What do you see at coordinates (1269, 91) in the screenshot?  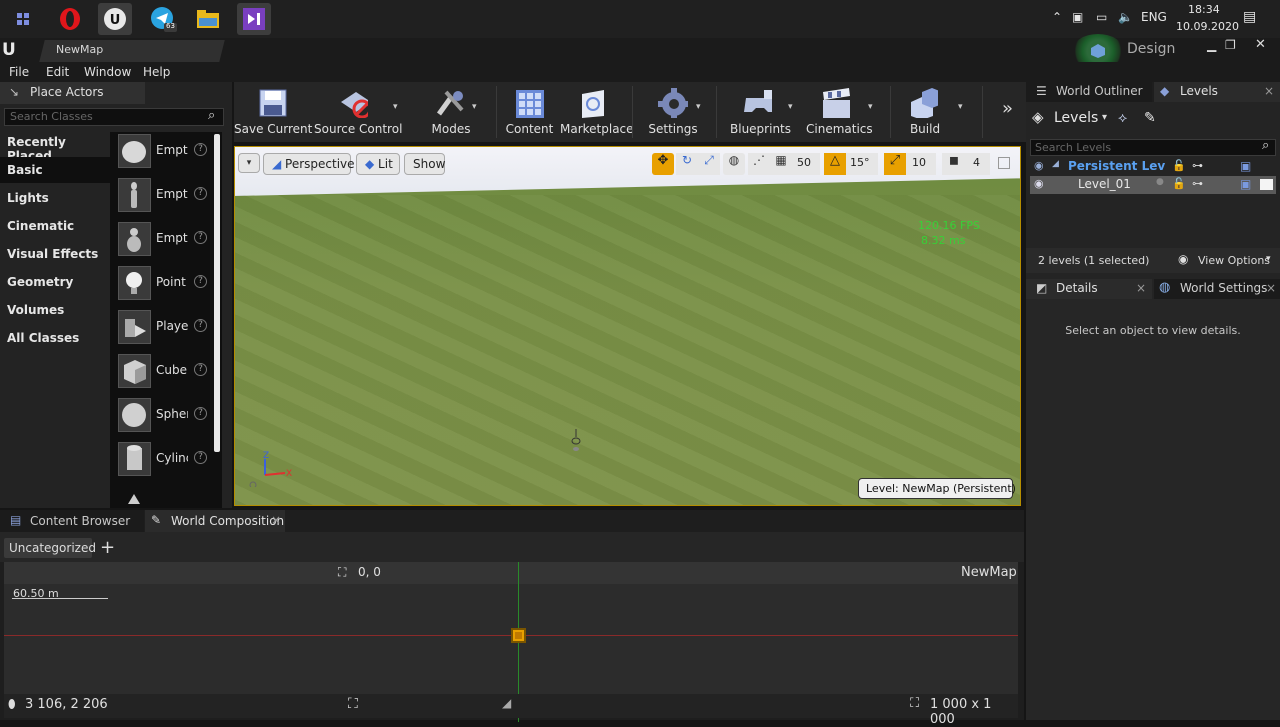 I see `close-levels-tab-icon: ×` at bounding box center [1269, 91].